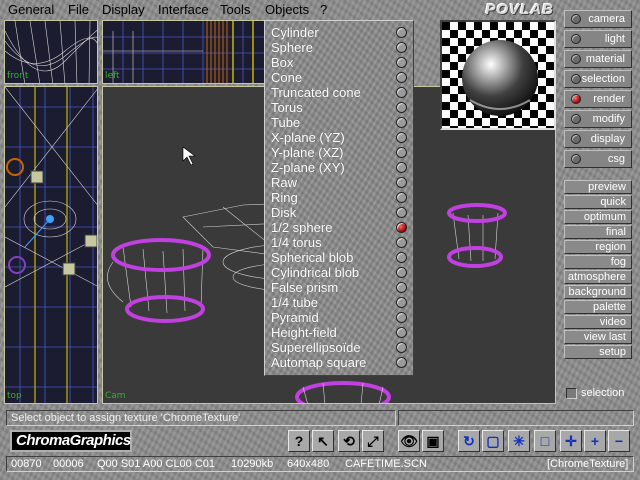  What do you see at coordinates (323, 441) in the screenshot?
I see `pointer-icon: ↖` at bounding box center [323, 441].